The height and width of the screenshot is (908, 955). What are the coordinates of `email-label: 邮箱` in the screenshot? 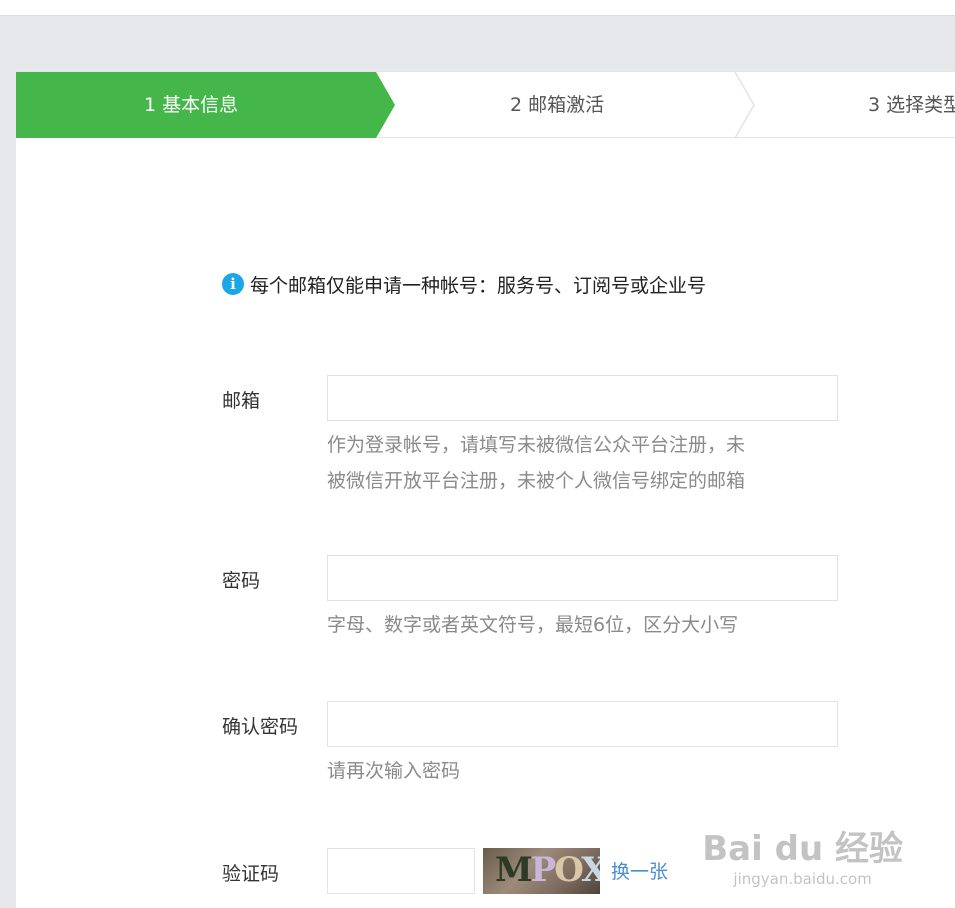 It's located at (241, 401).